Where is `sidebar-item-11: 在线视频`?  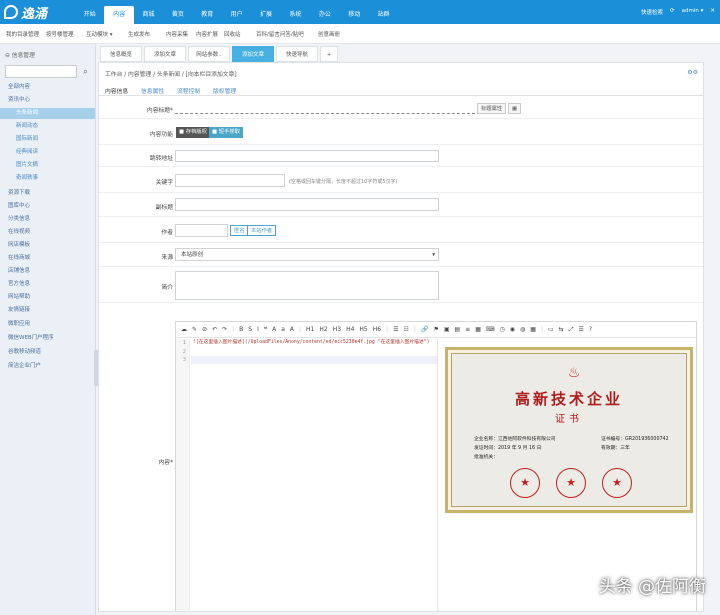 sidebar-item-11: 在线视频 is located at coordinates (47, 232).